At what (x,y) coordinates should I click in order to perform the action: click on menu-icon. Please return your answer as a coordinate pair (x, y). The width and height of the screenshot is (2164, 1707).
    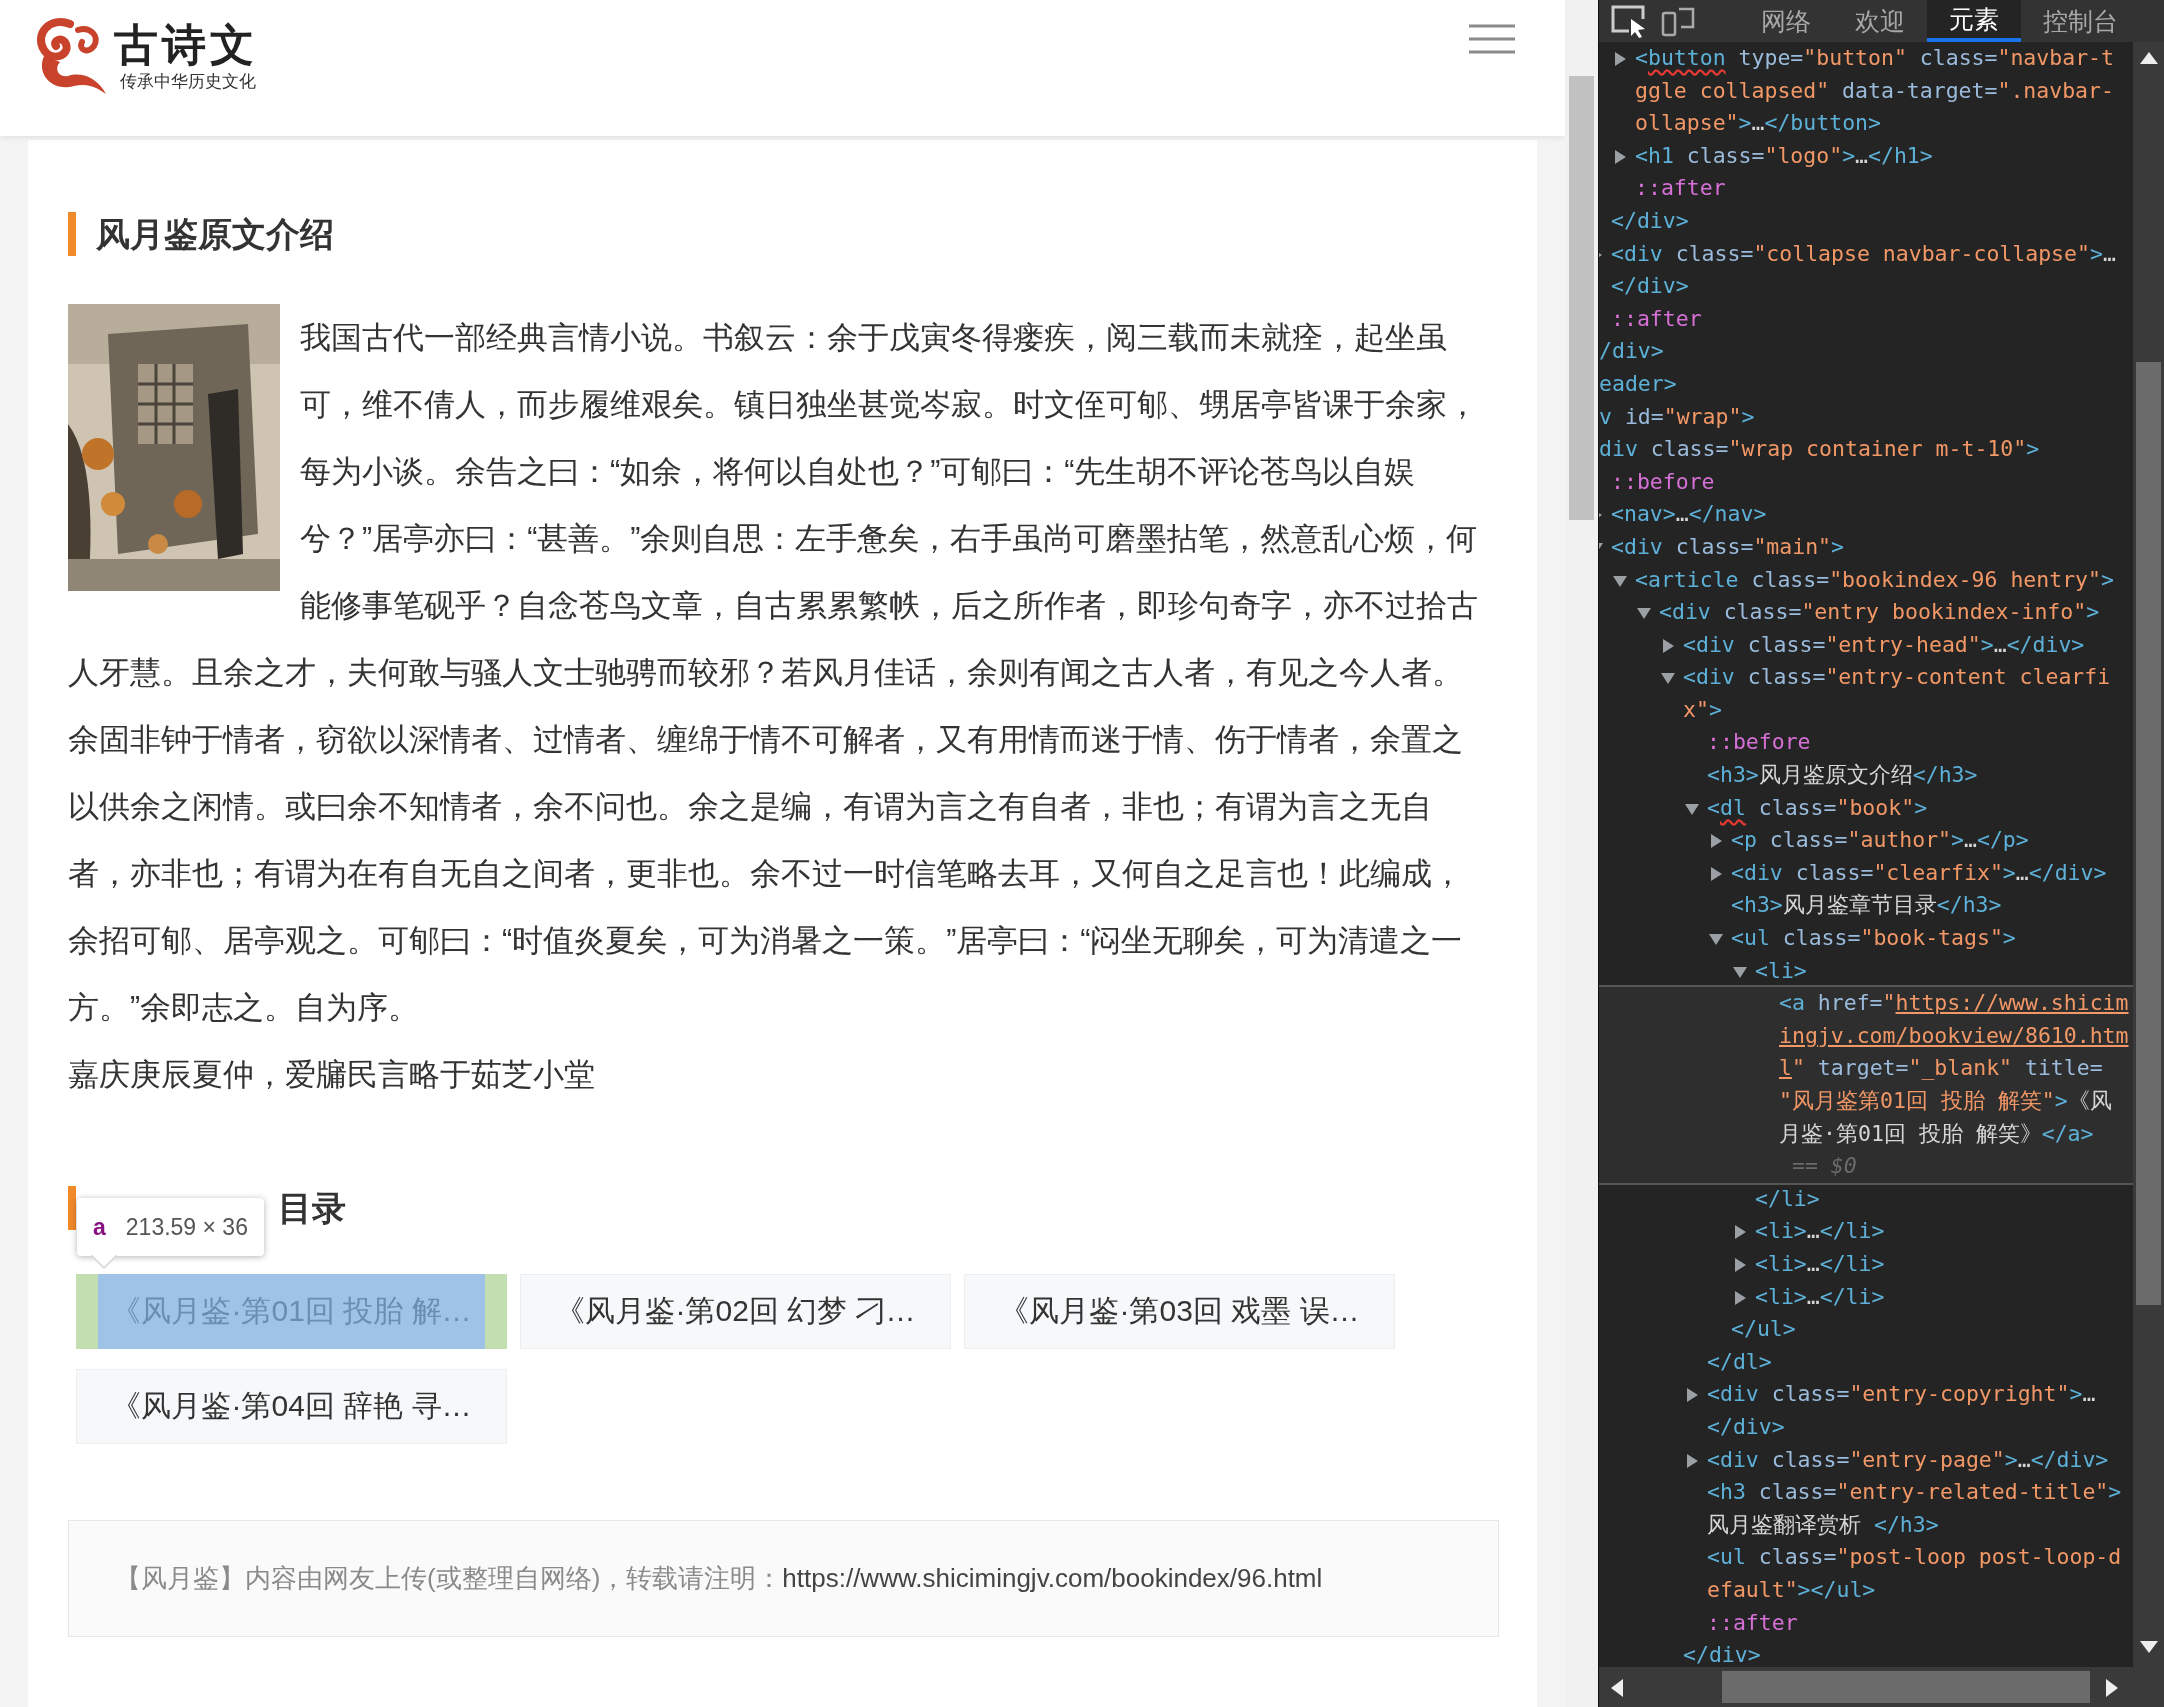
    Looking at the image, I should click on (1492, 39).